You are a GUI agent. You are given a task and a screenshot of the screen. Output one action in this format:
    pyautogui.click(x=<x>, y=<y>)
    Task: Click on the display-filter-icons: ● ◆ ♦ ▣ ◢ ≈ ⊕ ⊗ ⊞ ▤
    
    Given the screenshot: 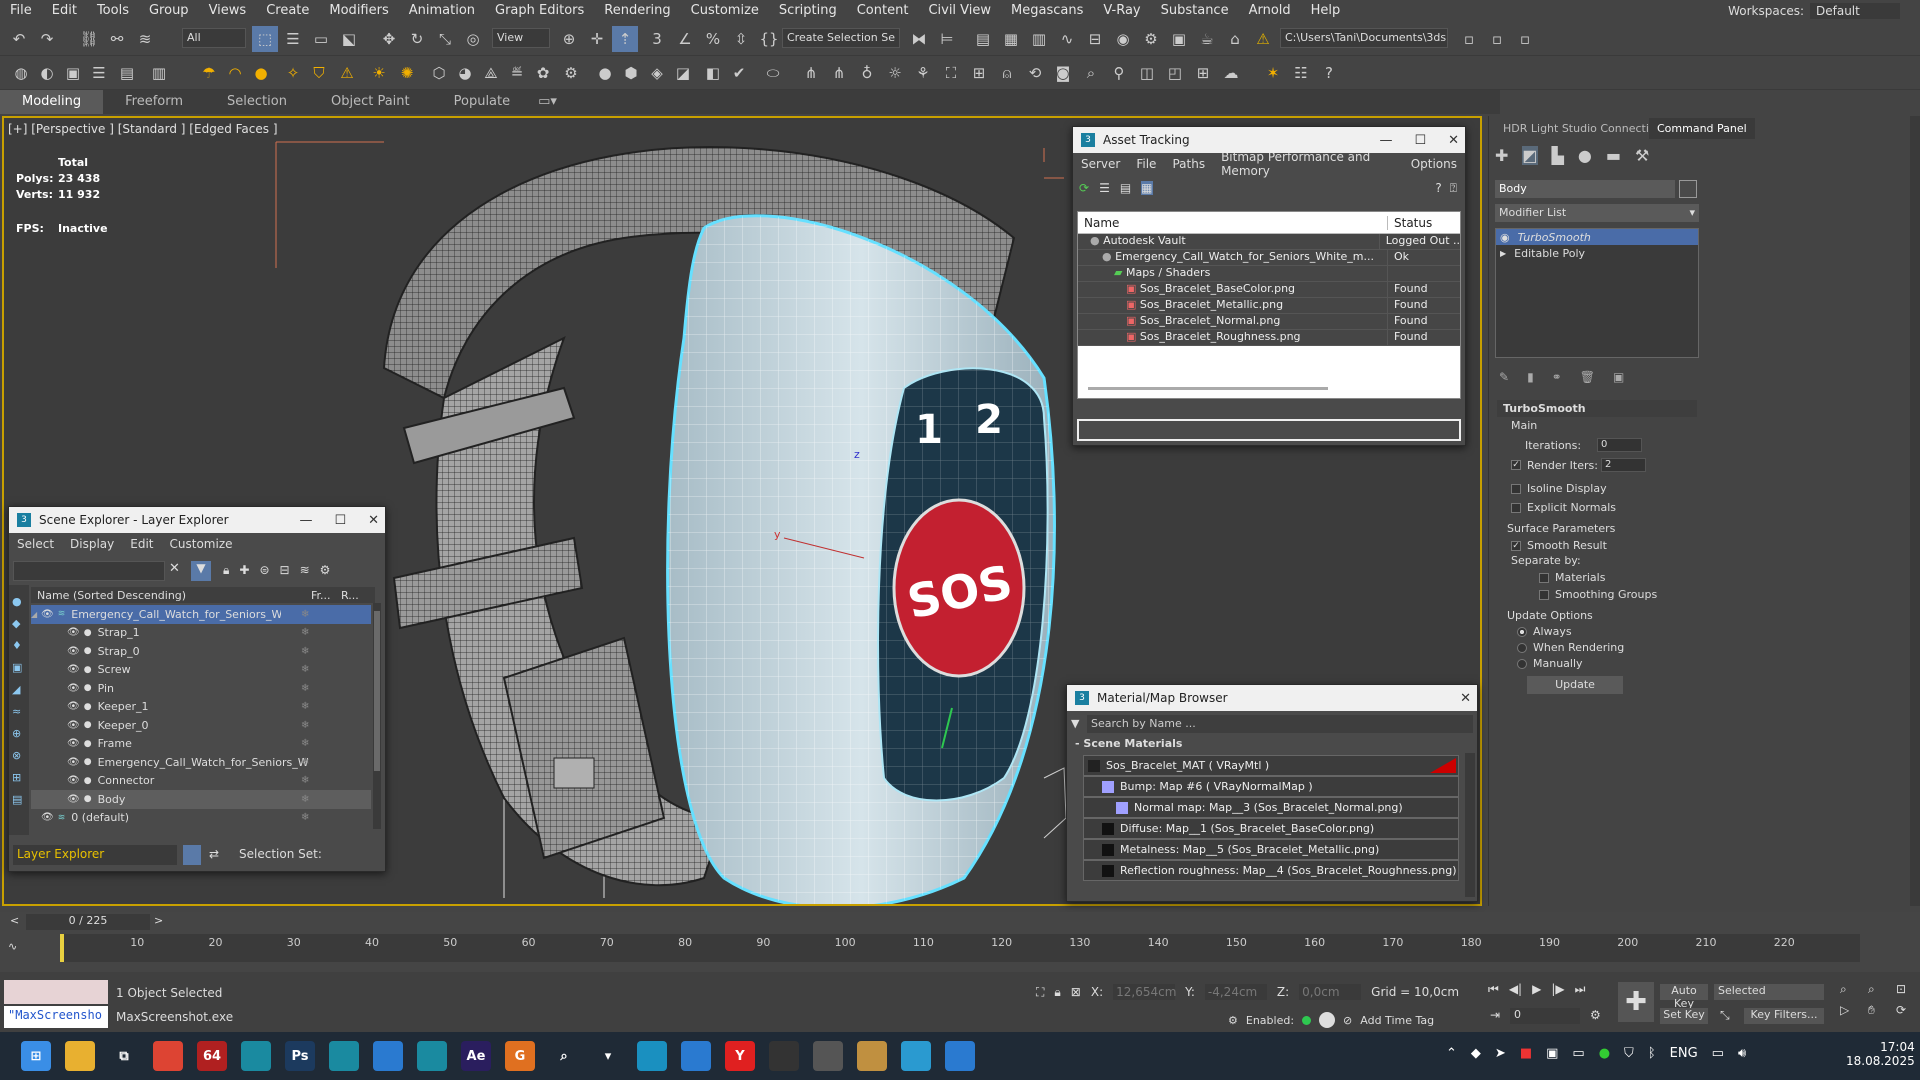 What is the action you would take?
    pyautogui.click(x=19, y=701)
    